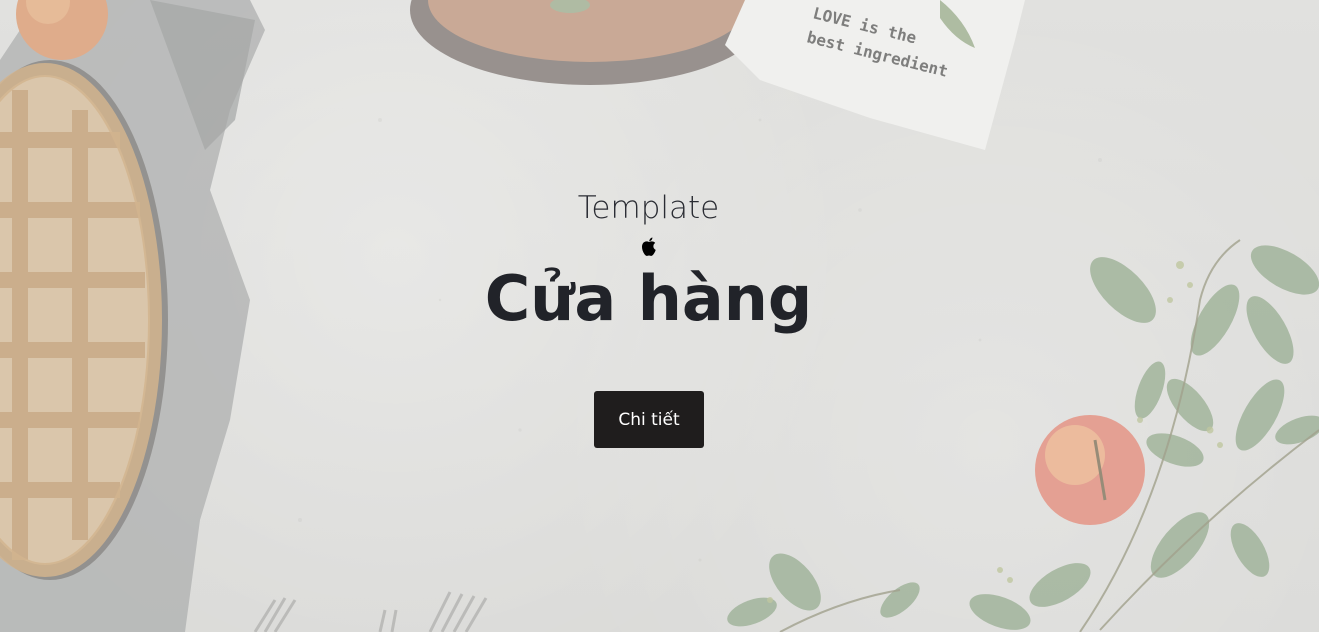 The height and width of the screenshot is (632, 1319). What do you see at coordinates (649, 419) in the screenshot?
I see `details-button: Chi tiết` at bounding box center [649, 419].